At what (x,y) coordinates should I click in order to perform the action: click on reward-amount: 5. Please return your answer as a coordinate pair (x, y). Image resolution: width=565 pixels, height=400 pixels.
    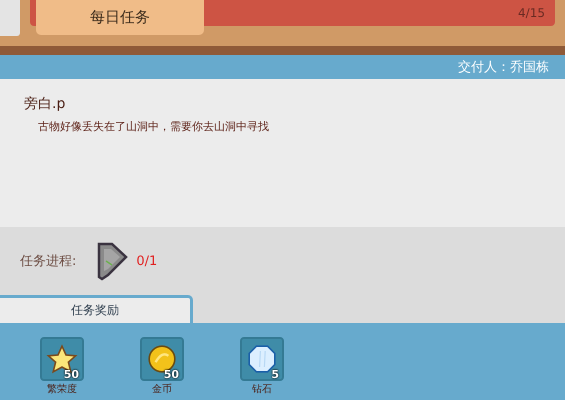
    Looking at the image, I should click on (275, 374).